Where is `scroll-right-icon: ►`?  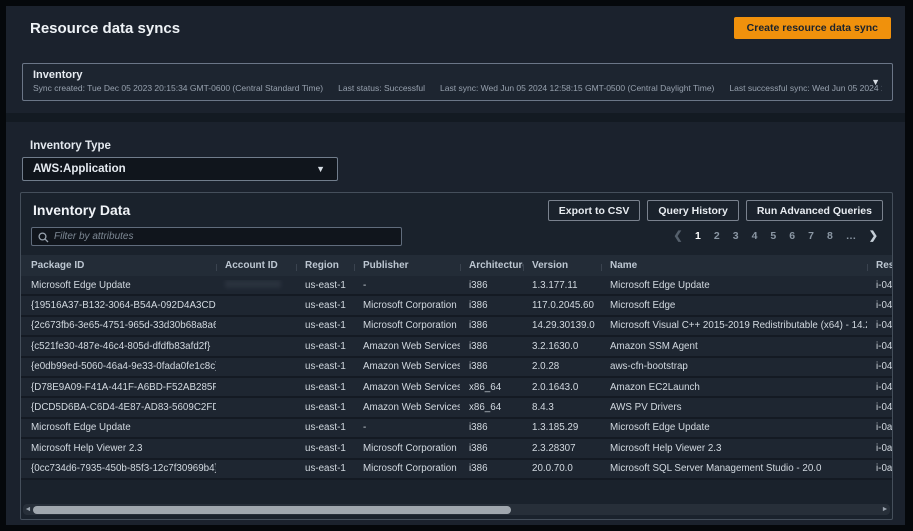
scroll-right-icon: ► is located at coordinates (885, 509).